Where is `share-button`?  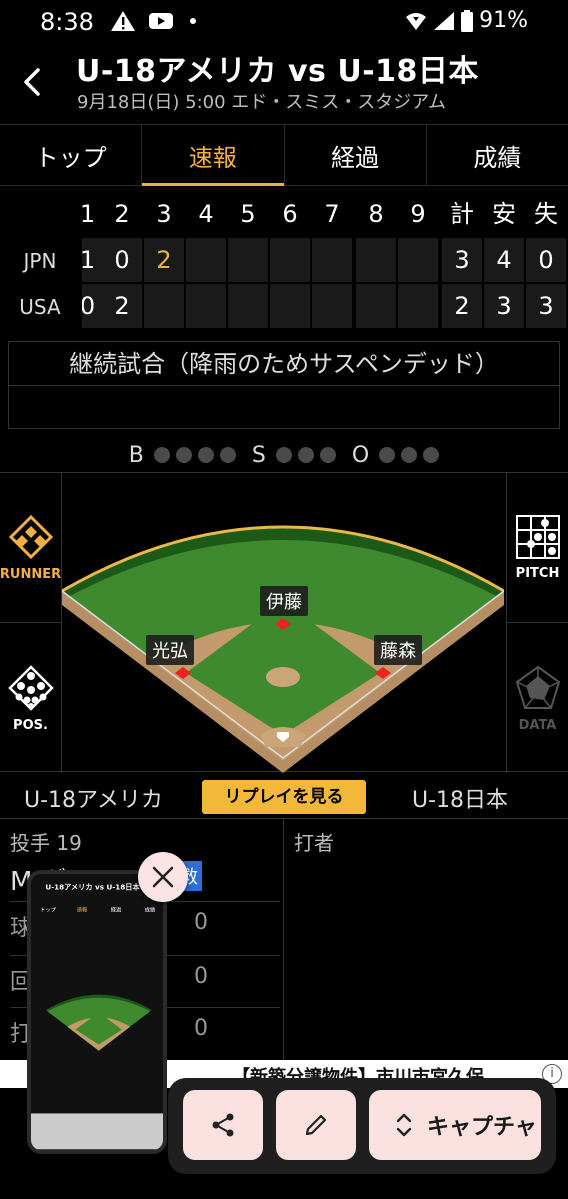
share-button is located at coordinates (223, 1125).